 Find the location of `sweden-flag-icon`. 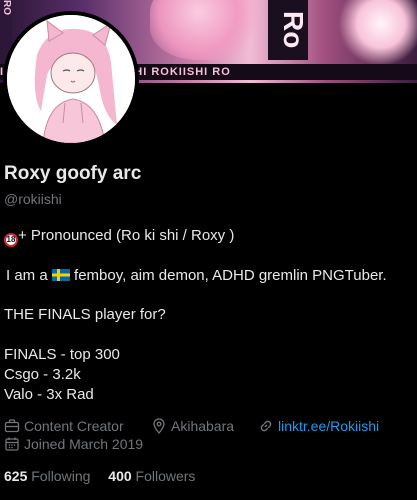

sweden-flag-icon is located at coordinates (60, 275).